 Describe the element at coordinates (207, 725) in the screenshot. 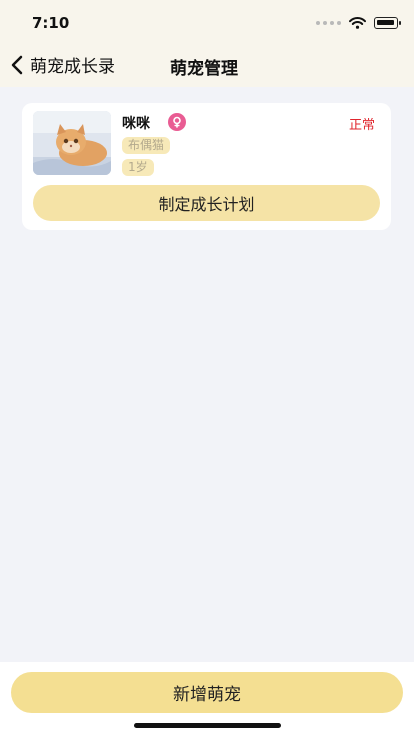

I see `home-indicator` at that location.